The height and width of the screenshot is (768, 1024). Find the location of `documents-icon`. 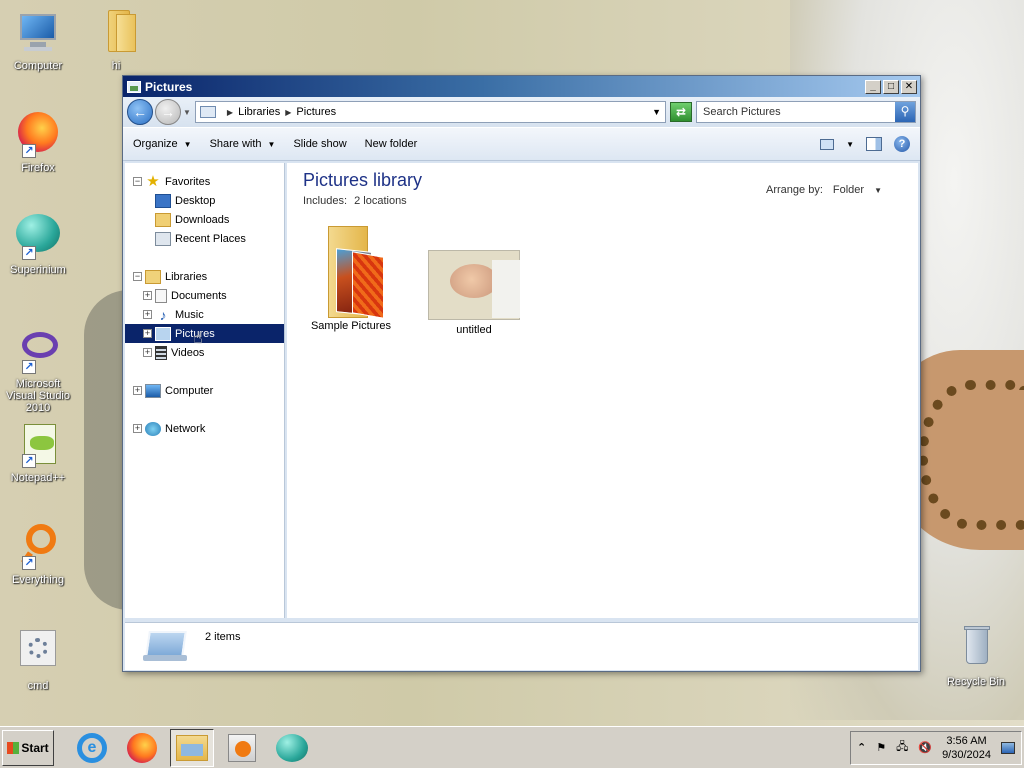

documents-icon is located at coordinates (161, 295).